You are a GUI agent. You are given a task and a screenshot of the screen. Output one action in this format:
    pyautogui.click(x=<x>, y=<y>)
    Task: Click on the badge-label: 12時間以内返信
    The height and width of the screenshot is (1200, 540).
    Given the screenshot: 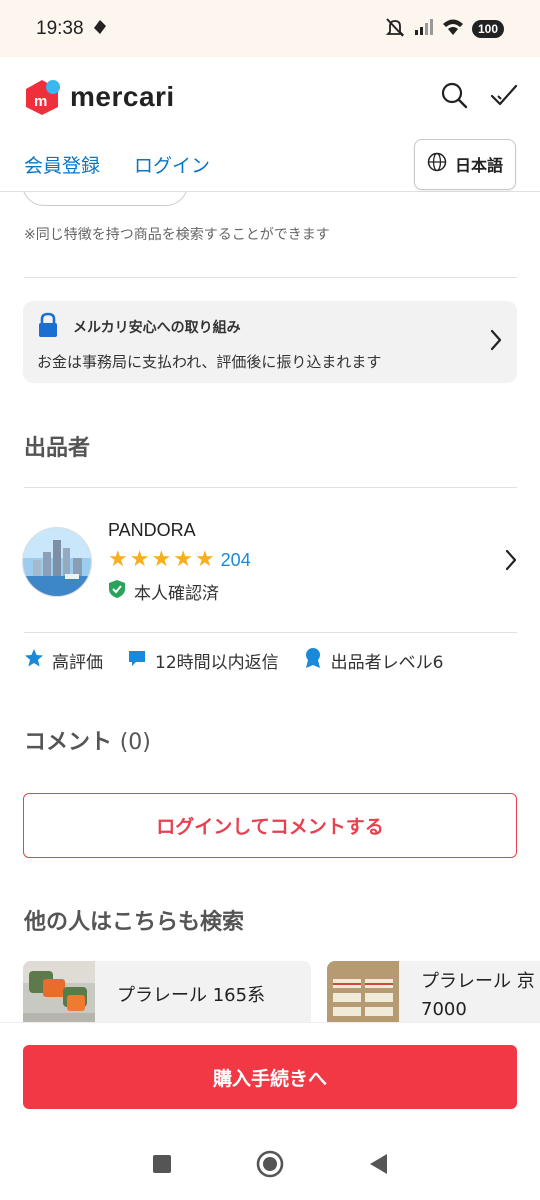 What is the action you would take?
    pyautogui.click(x=217, y=663)
    